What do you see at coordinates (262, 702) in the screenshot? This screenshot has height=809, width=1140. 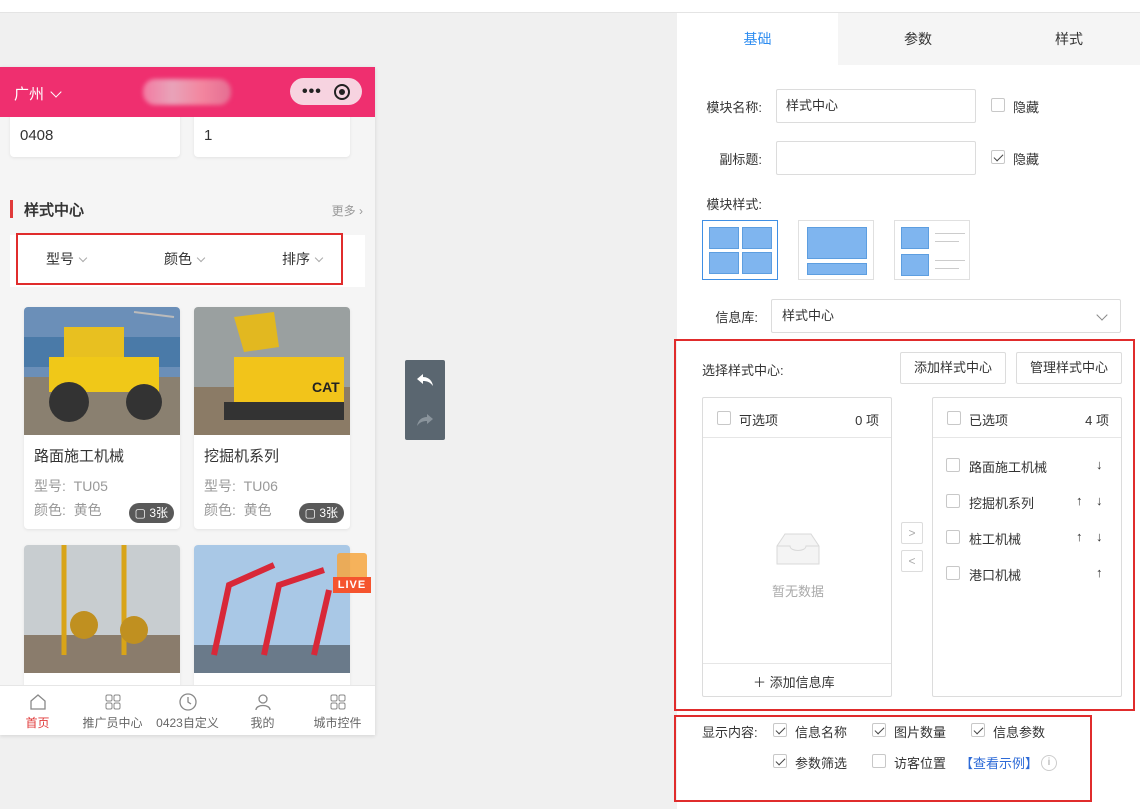 I see `user-icon` at bounding box center [262, 702].